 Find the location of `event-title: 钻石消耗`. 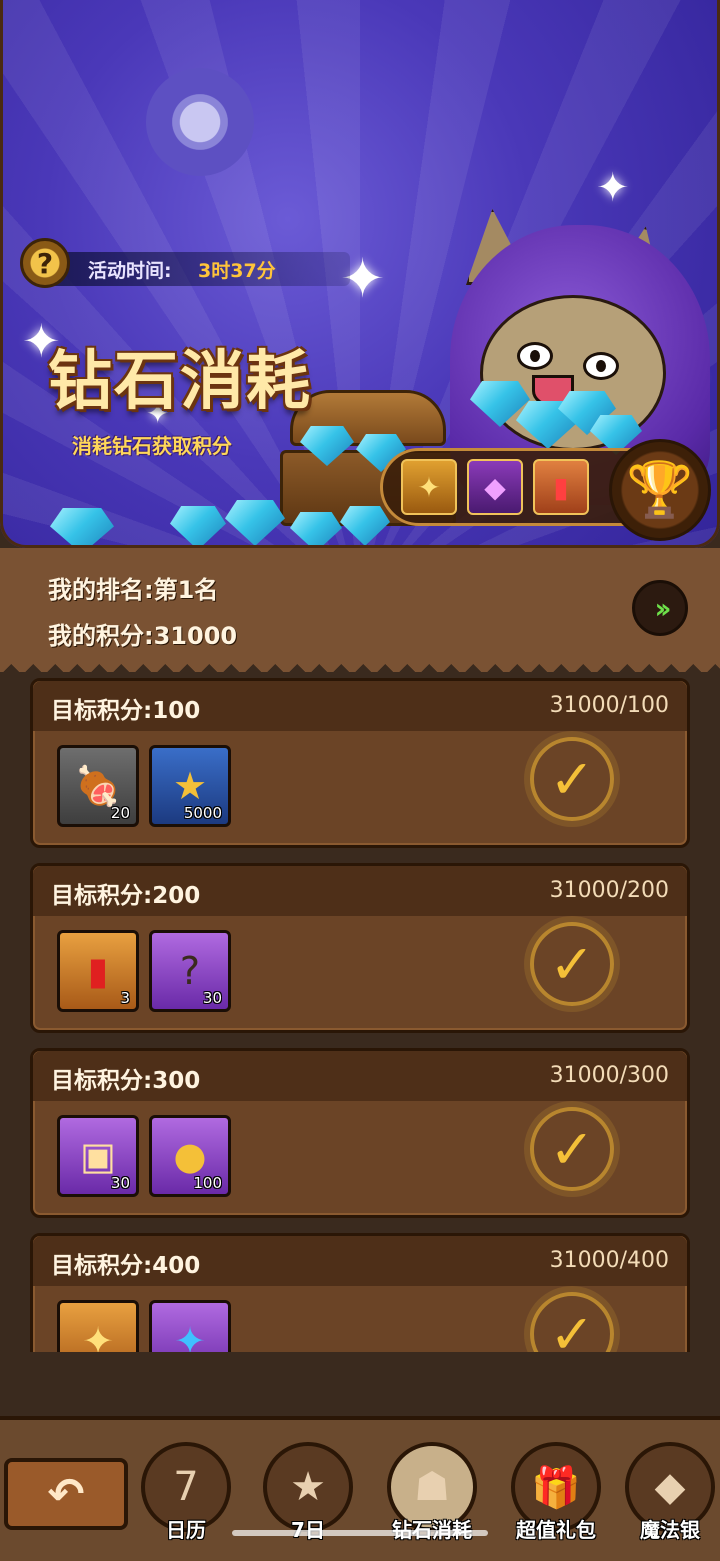

event-title: 钻石消耗 is located at coordinates (180, 382).